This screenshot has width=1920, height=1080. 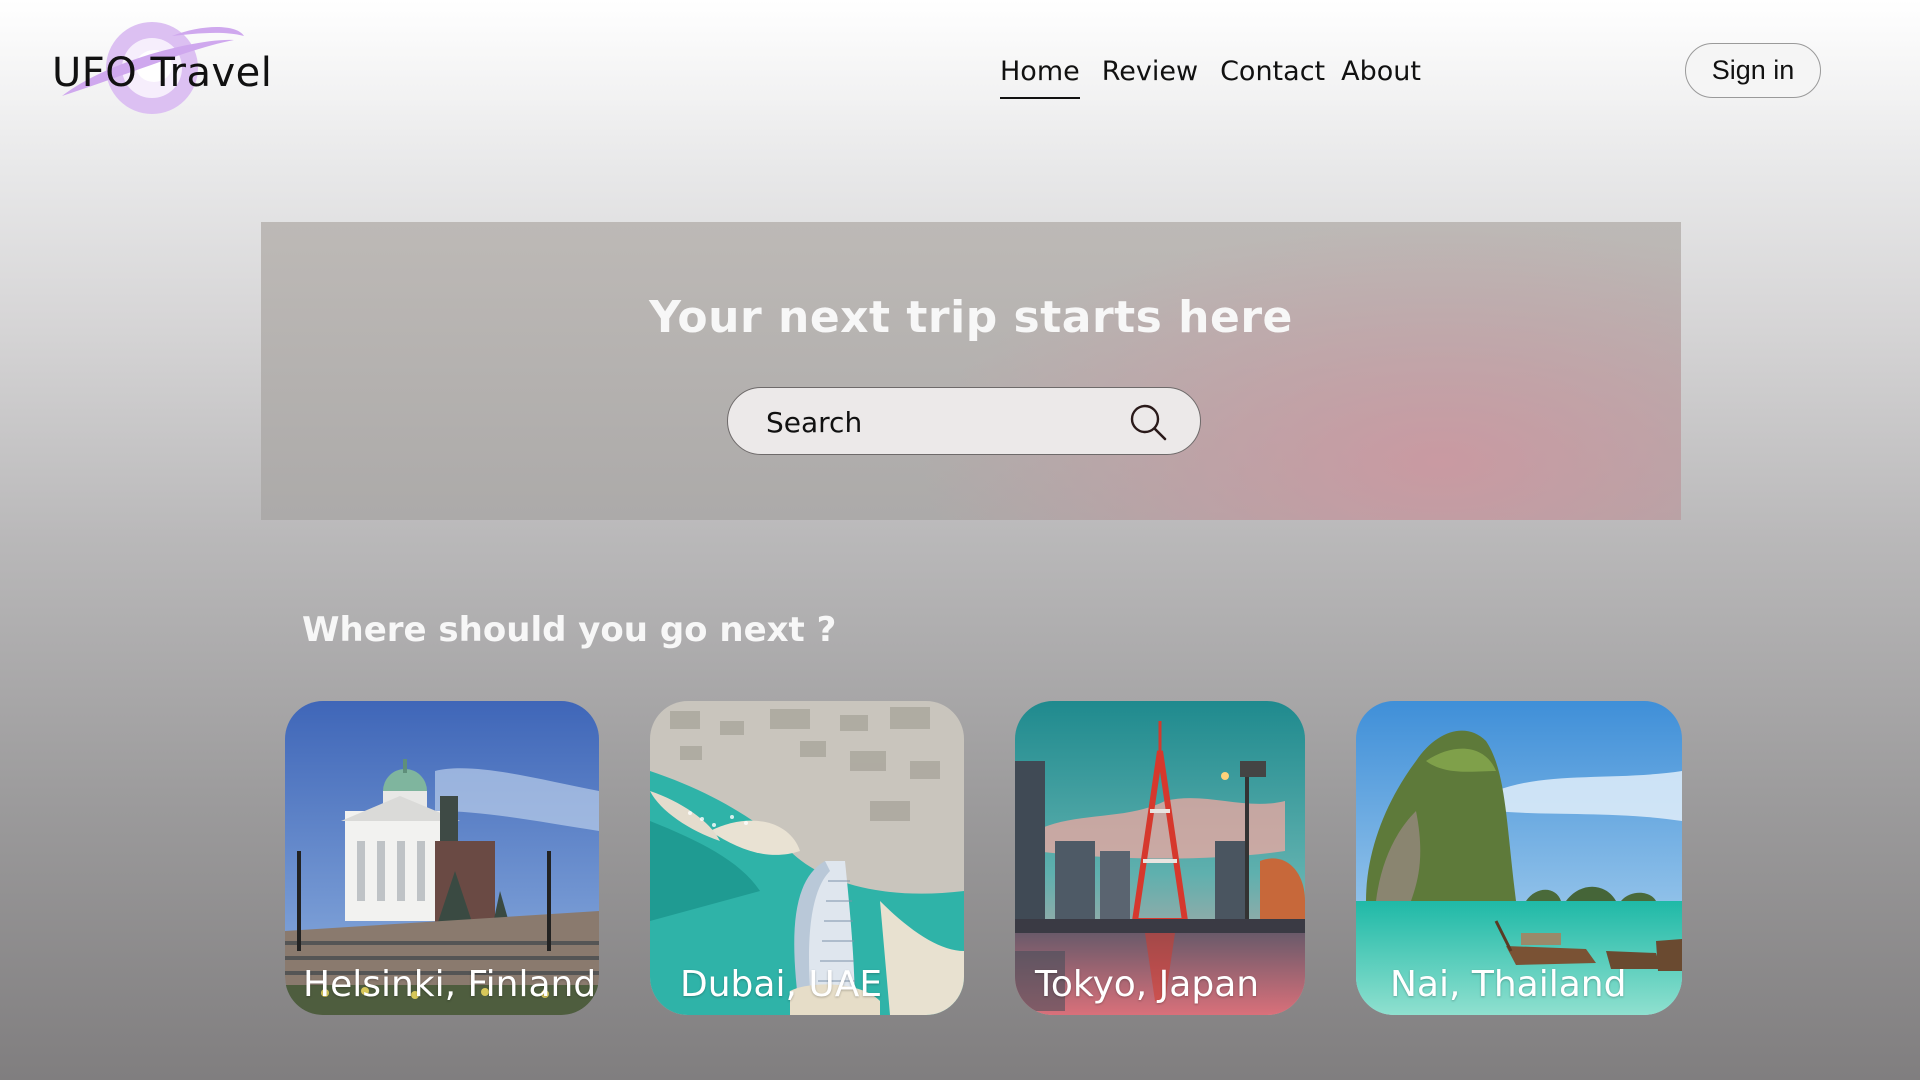 What do you see at coordinates (442, 858) in the screenshot?
I see `destination-card-helsinki: Helsinki, Finland` at bounding box center [442, 858].